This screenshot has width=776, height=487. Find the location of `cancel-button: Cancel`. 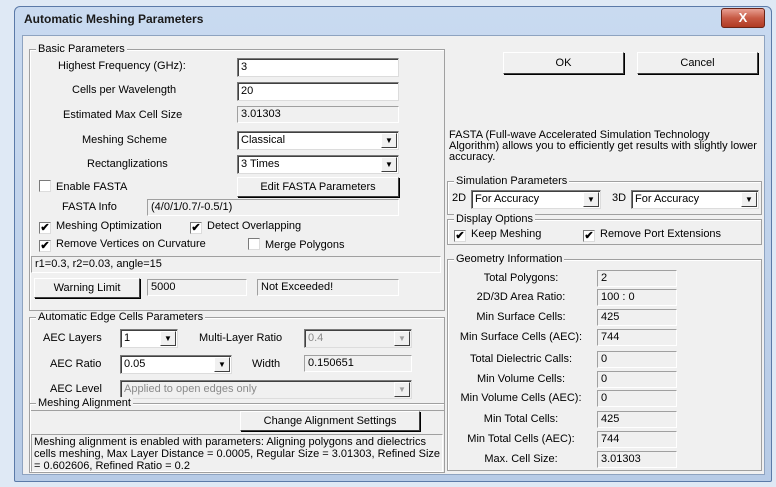

cancel-button: Cancel is located at coordinates (697, 63).